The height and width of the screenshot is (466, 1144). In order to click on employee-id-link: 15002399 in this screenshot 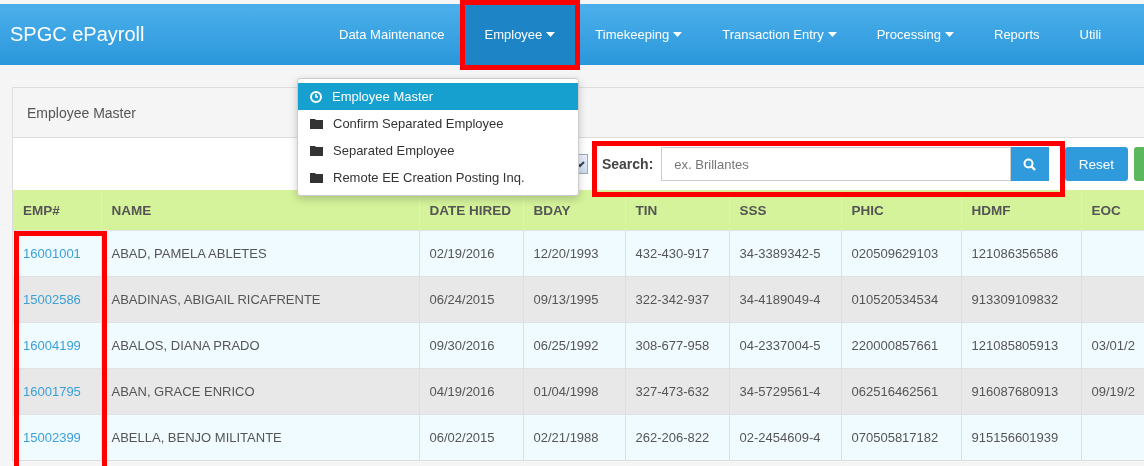, I will do `click(52, 437)`.